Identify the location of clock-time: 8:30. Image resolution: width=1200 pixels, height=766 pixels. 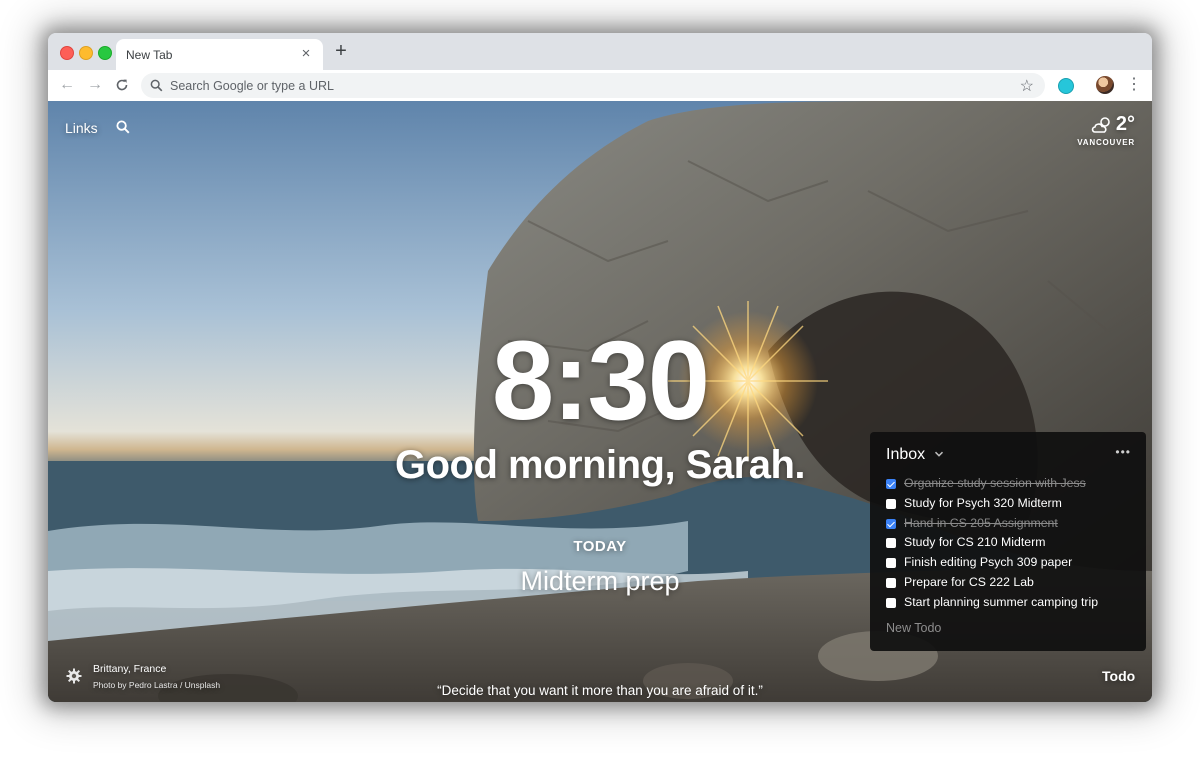
(600, 380).